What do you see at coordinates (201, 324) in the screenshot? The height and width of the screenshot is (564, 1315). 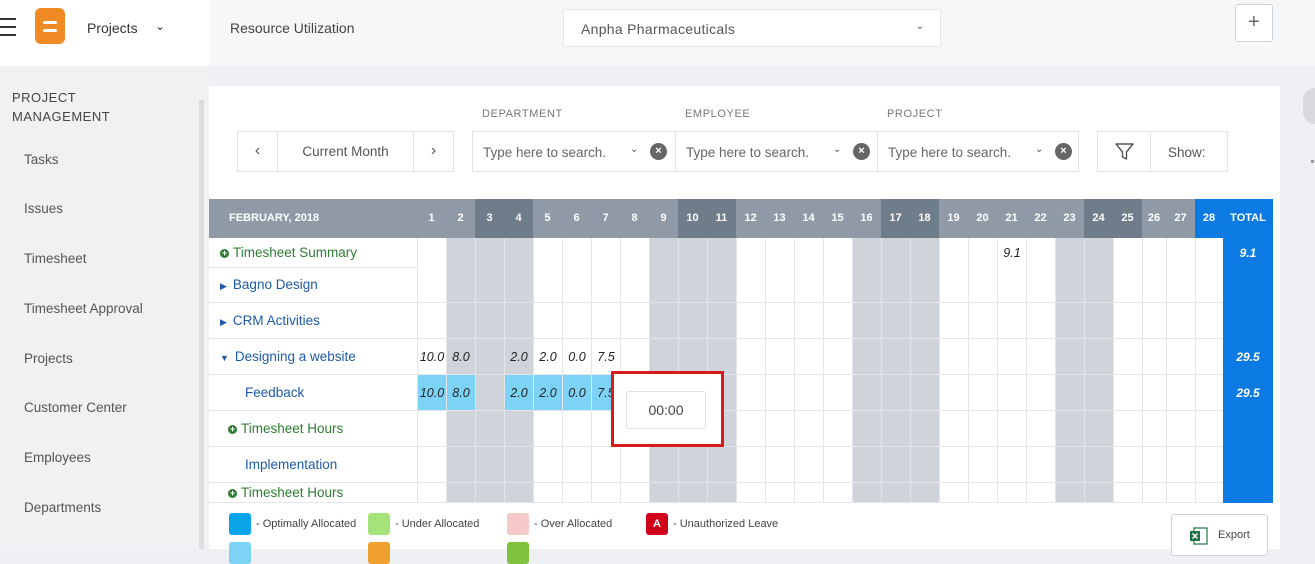 I see `sidebar-scrollbar` at bounding box center [201, 324].